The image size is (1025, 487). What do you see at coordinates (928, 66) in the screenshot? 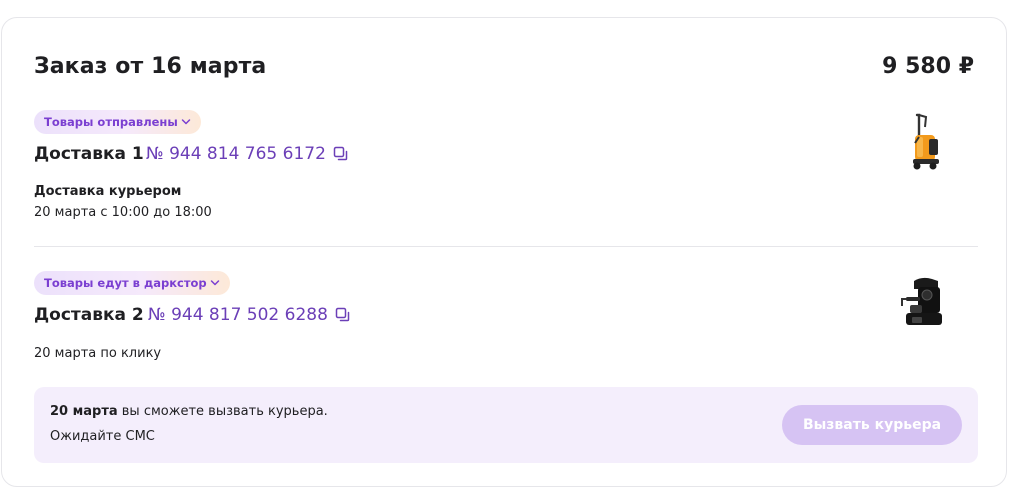
I see `order-total: 9 580 ₽` at bounding box center [928, 66].